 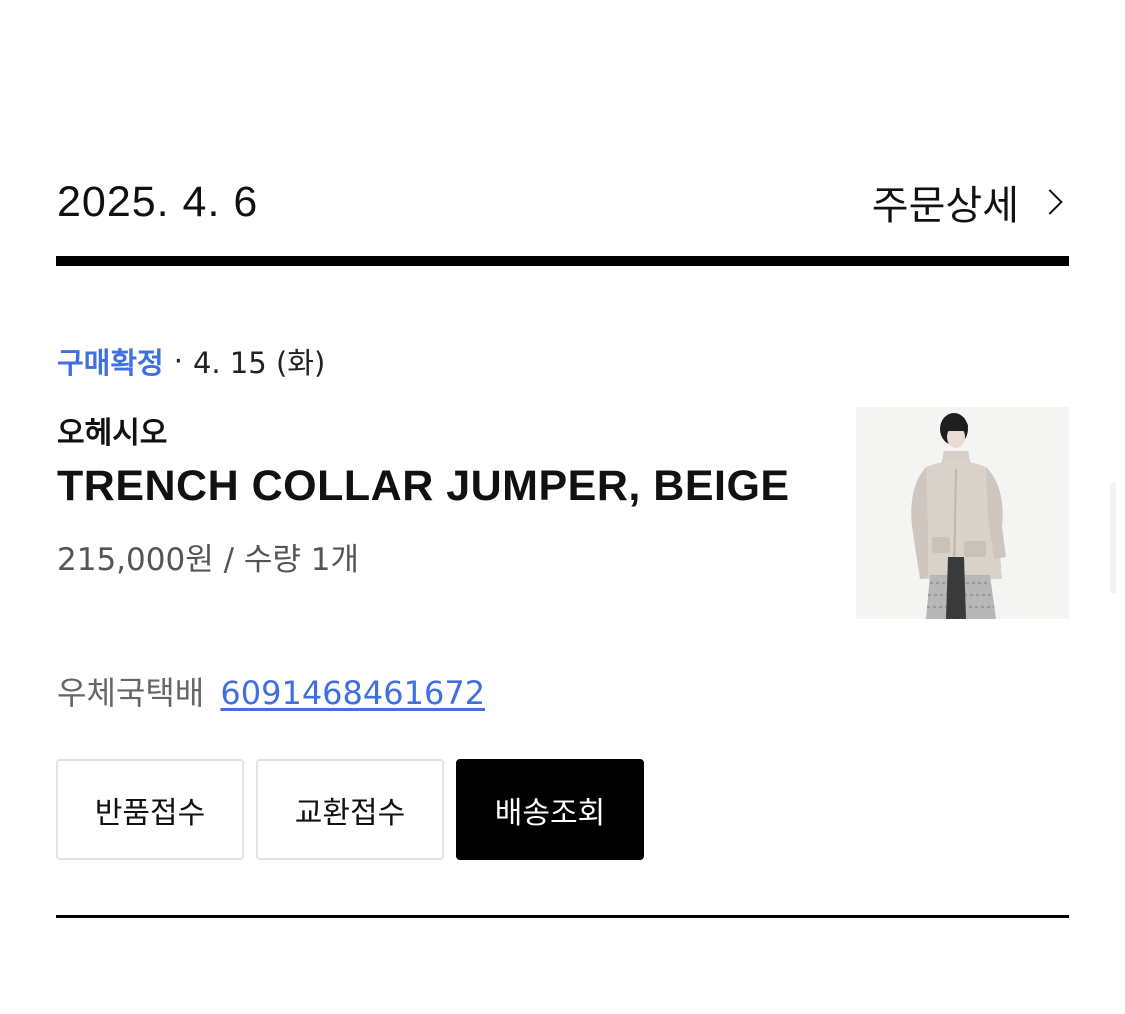 I want to click on chevron-right-icon, so click(x=1050, y=202).